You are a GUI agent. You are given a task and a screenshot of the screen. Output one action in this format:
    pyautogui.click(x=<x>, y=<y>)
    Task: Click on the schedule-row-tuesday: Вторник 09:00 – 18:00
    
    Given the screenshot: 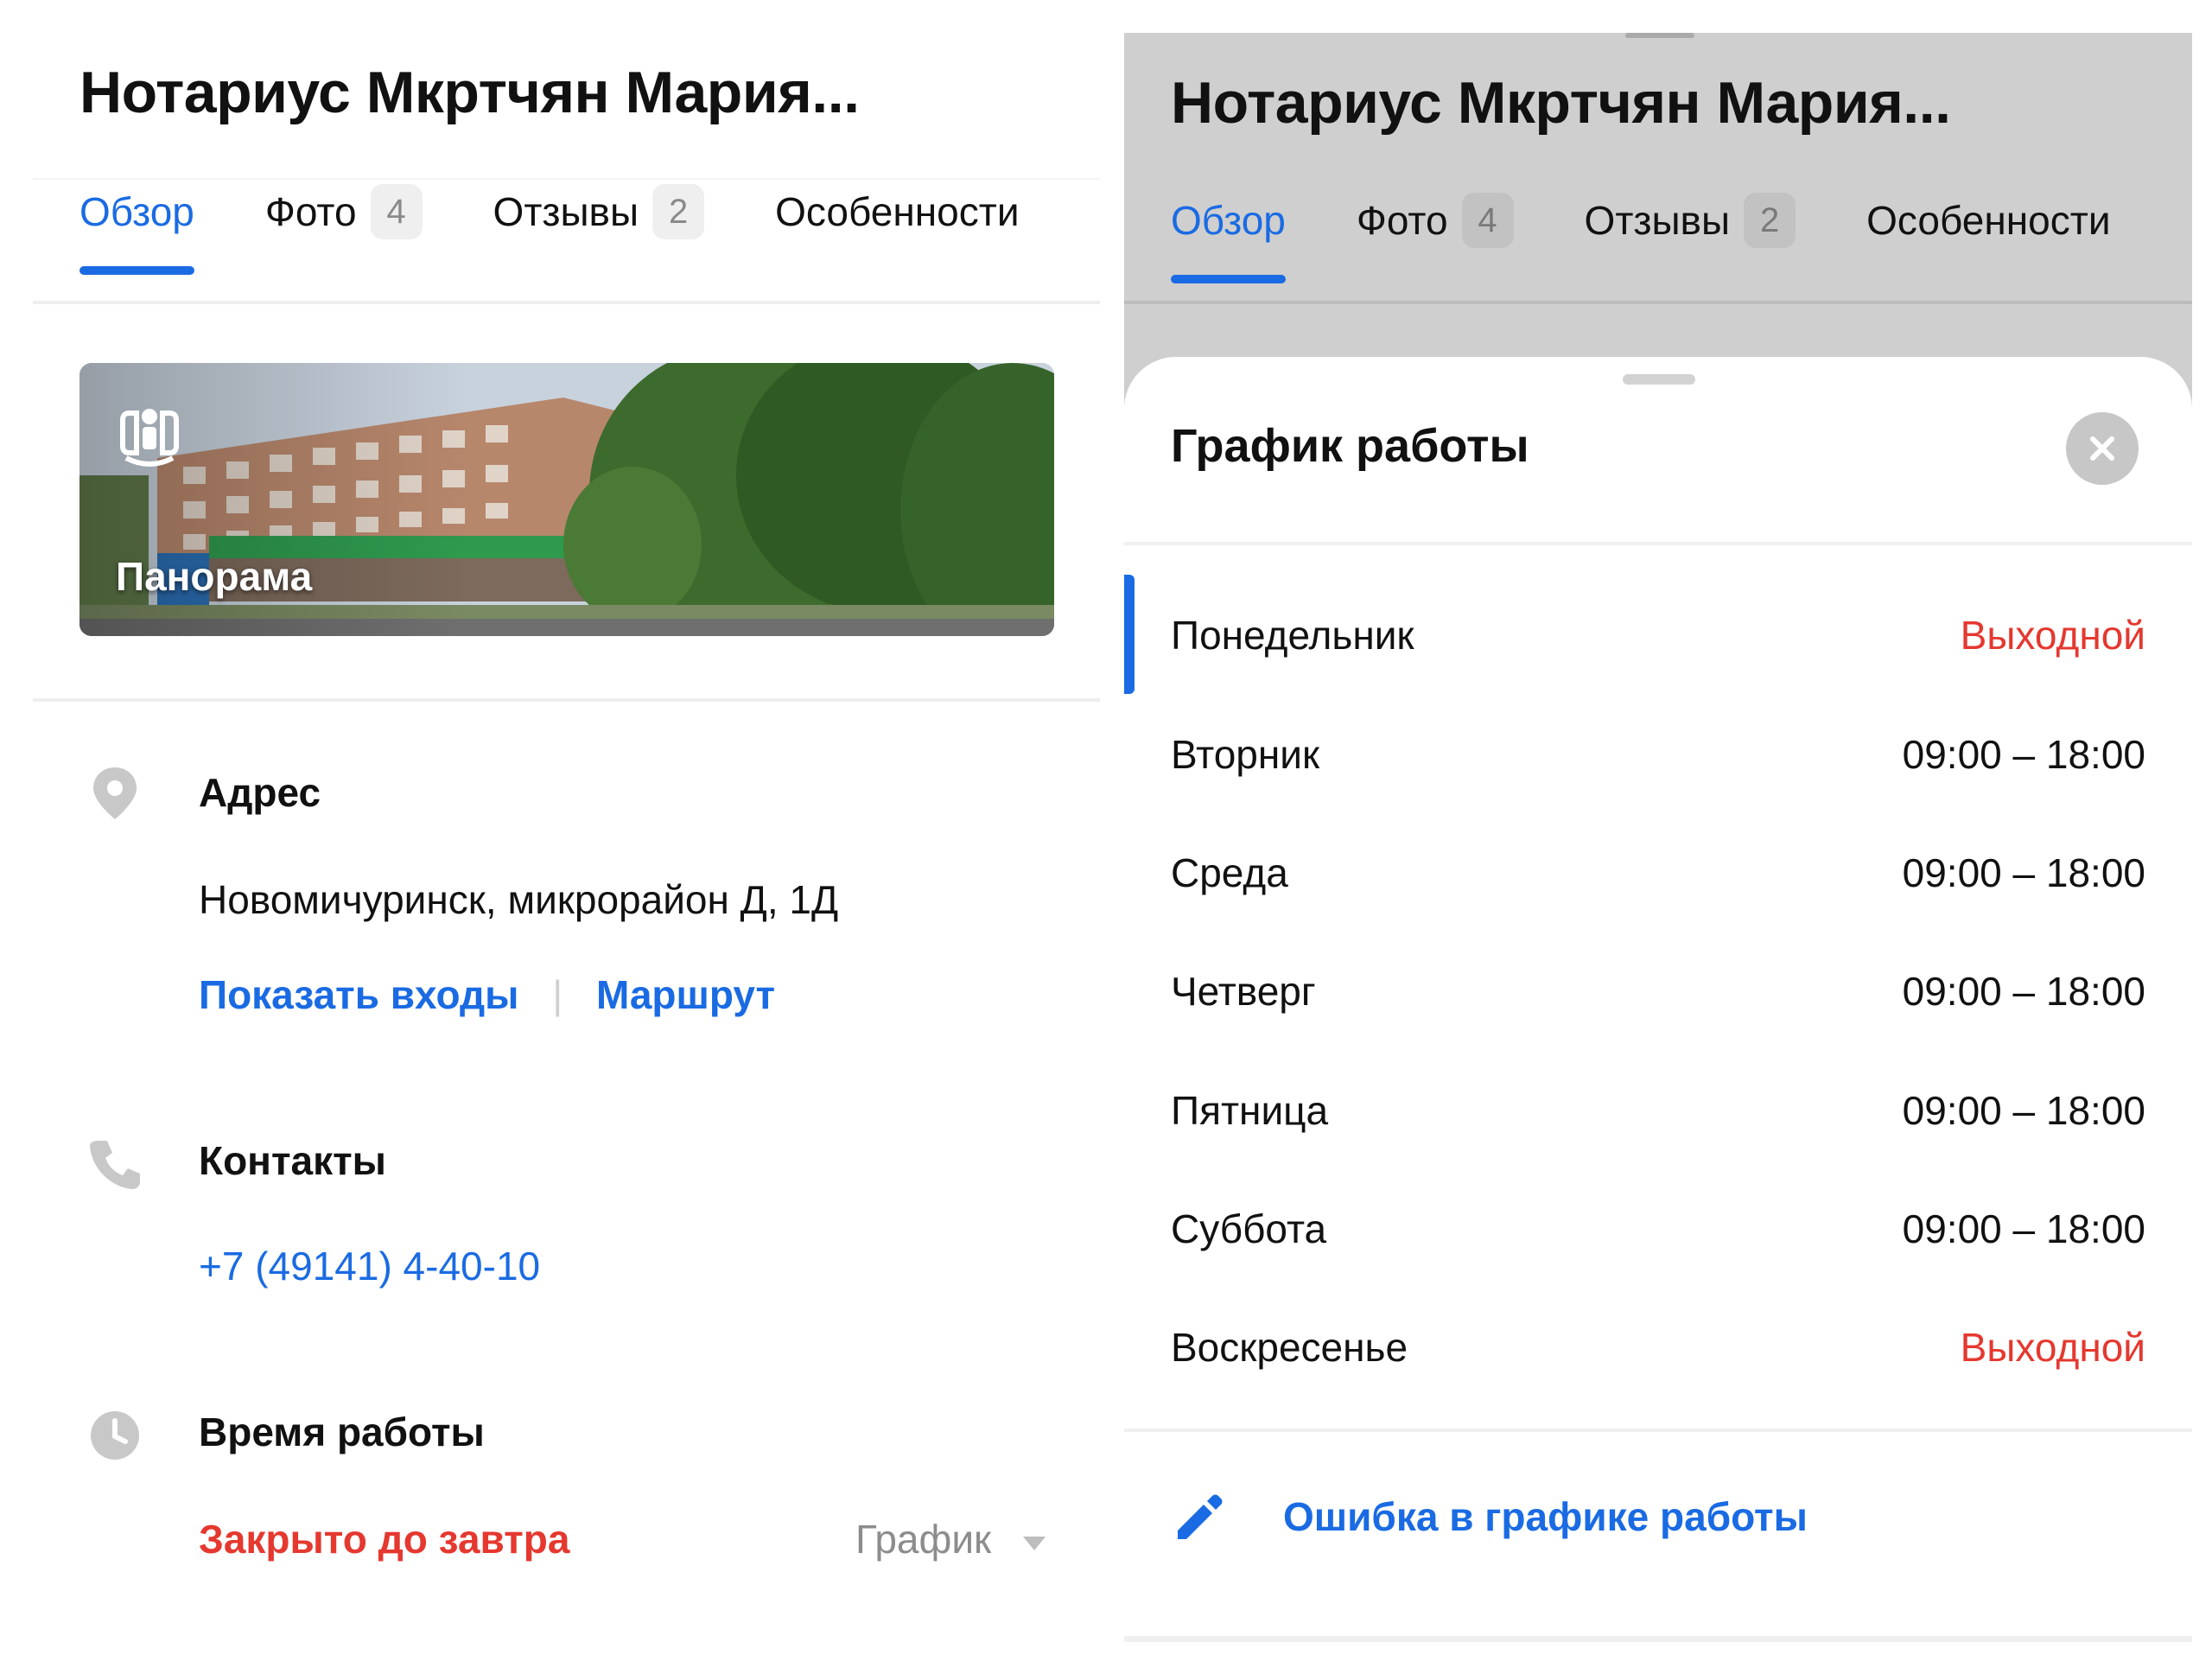 What is the action you would take?
    pyautogui.click(x=1658, y=754)
    